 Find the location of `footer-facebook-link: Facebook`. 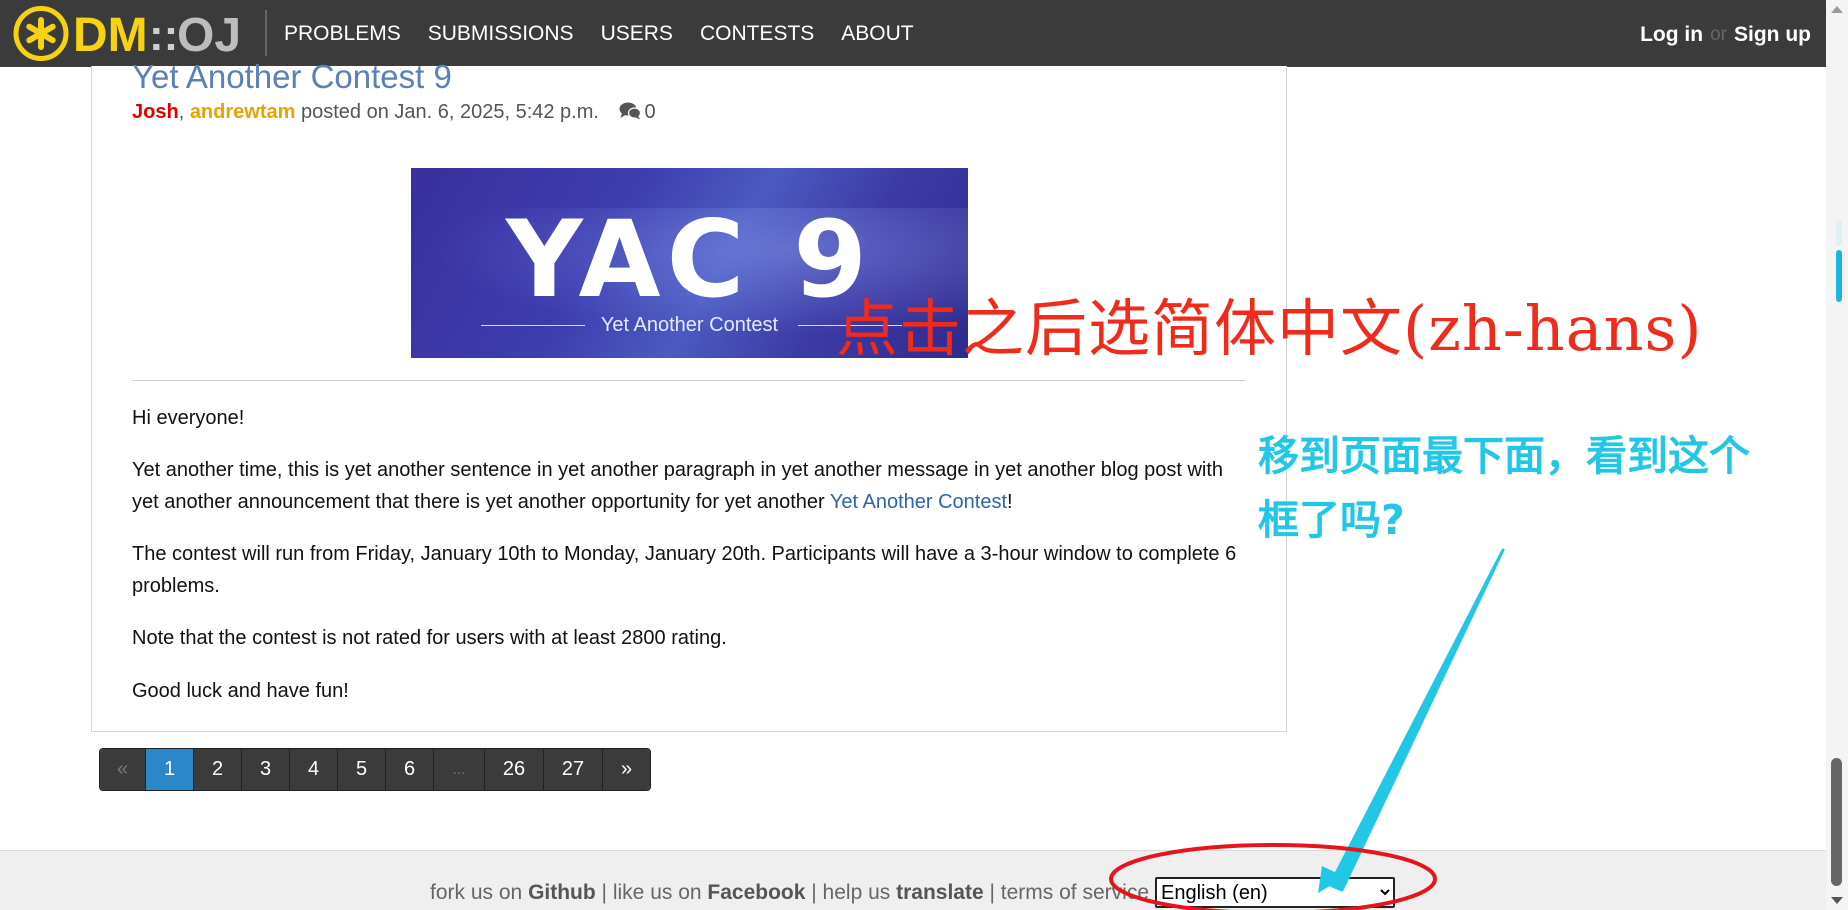

footer-facebook-link: Facebook is located at coordinates (756, 892).